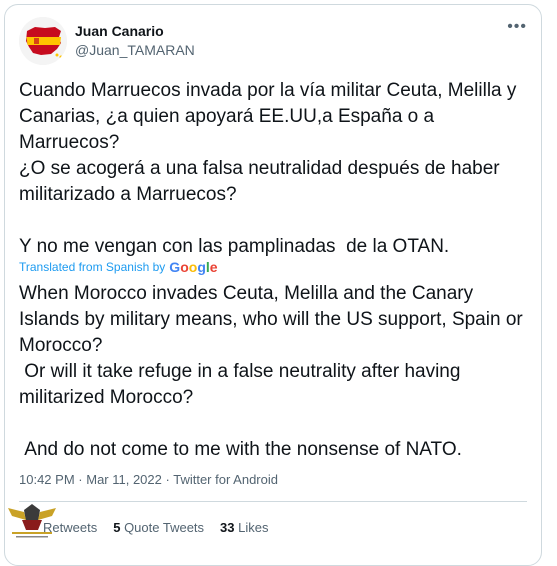 This screenshot has width=557, height=566. Describe the element at coordinates (517, 27) in the screenshot. I see `more-options-icon: •••` at that location.